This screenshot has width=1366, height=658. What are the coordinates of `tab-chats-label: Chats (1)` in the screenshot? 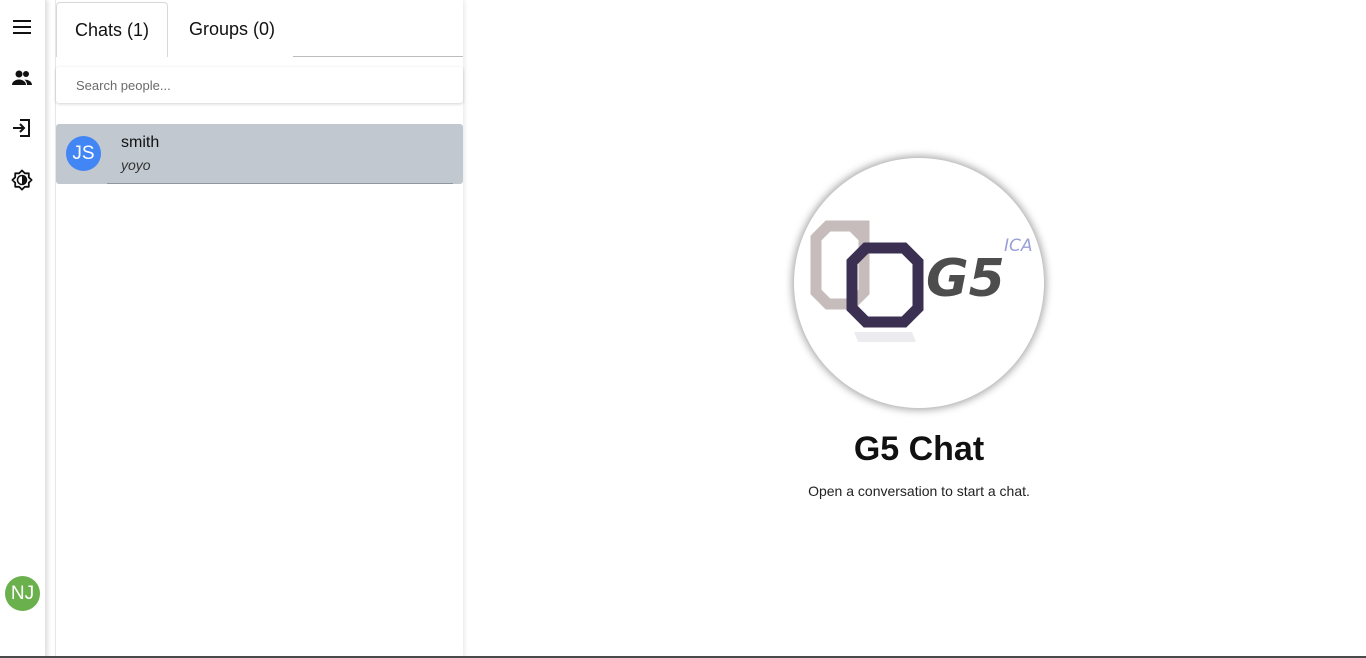 It's located at (112, 29).